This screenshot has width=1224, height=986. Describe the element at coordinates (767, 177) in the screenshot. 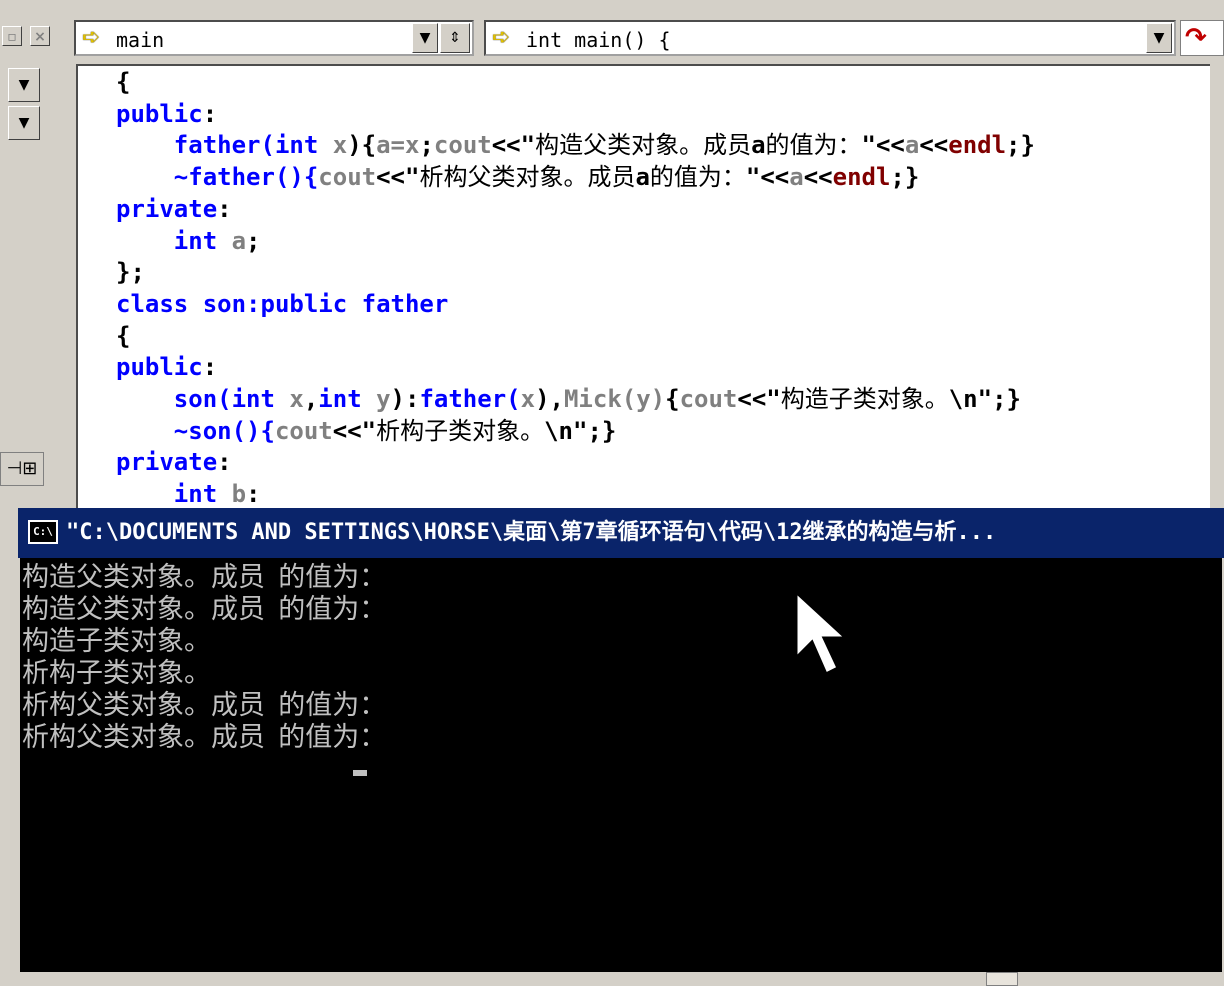

I see `code-line-token: "<<` at that location.